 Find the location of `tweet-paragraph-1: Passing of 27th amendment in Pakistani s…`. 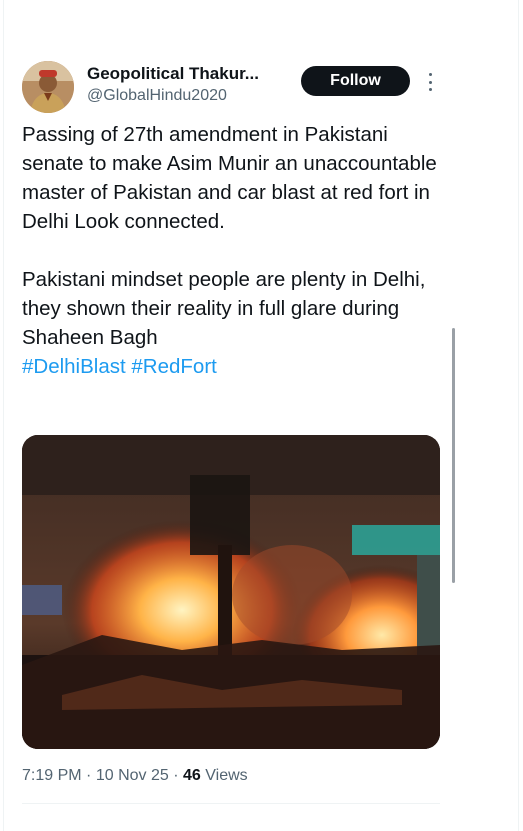

tweet-paragraph-1: Passing of 27th amendment in Pakistani s… is located at coordinates (229, 178).